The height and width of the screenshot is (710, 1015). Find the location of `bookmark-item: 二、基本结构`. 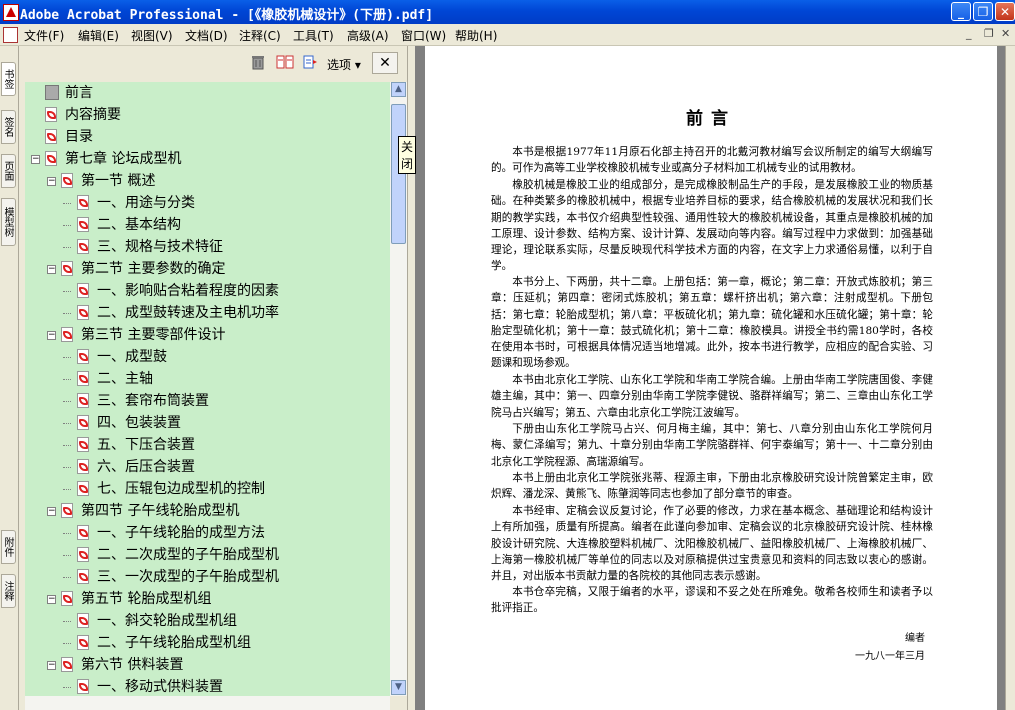

bookmark-item: 二、基本结构 is located at coordinates (207, 225).